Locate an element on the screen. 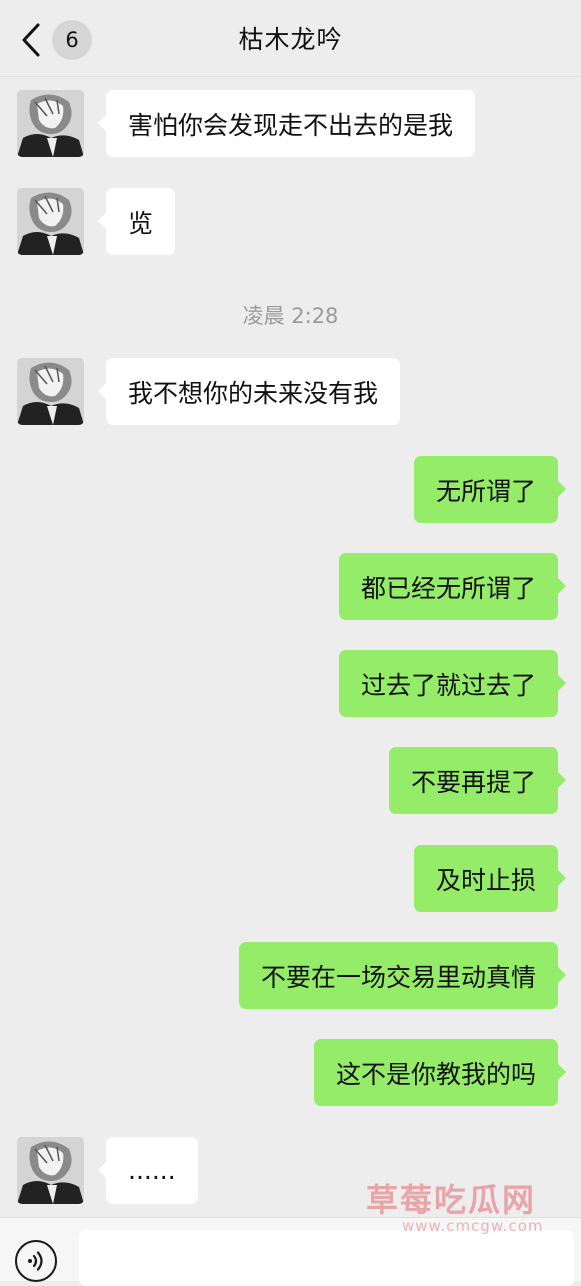 The width and height of the screenshot is (581, 1286). back-button: 6 is located at coordinates (56, 40).